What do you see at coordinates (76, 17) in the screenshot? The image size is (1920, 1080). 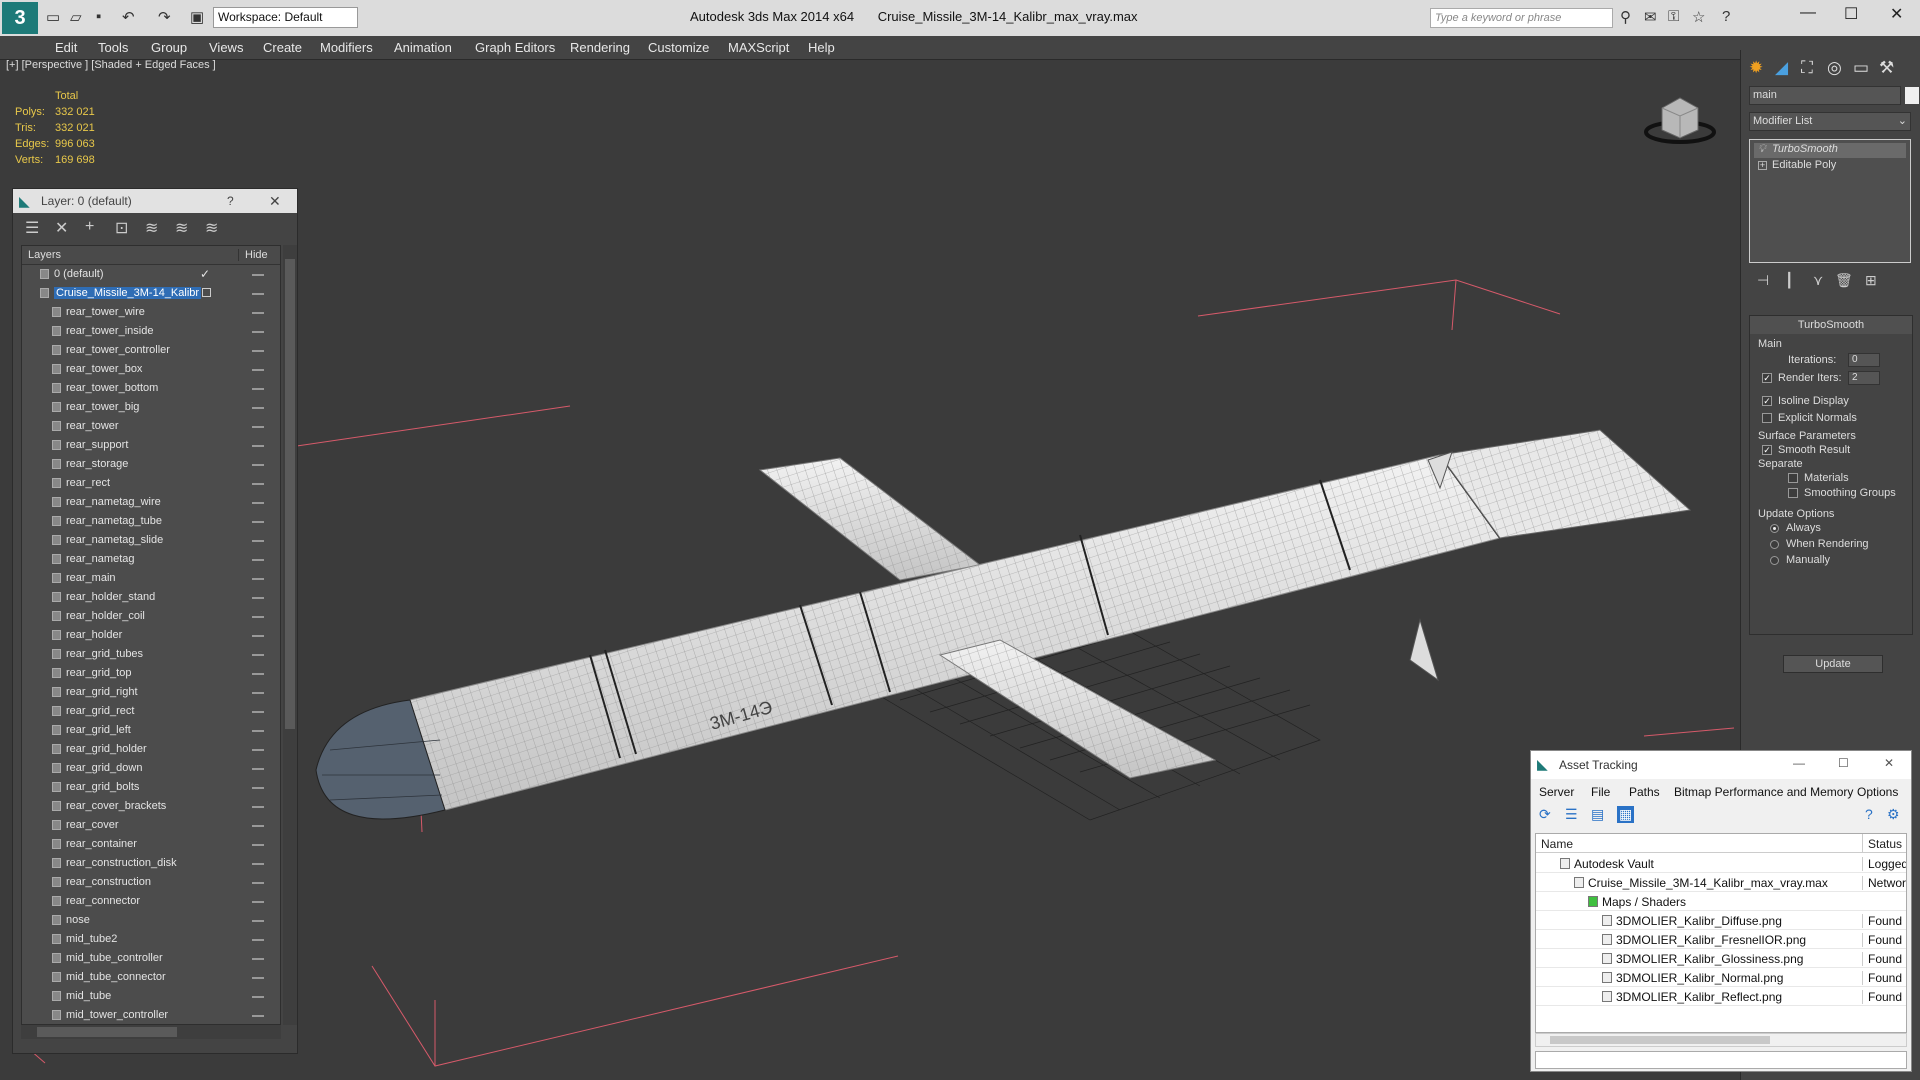 I see `open-file-icon: ▱` at bounding box center [76, 17].